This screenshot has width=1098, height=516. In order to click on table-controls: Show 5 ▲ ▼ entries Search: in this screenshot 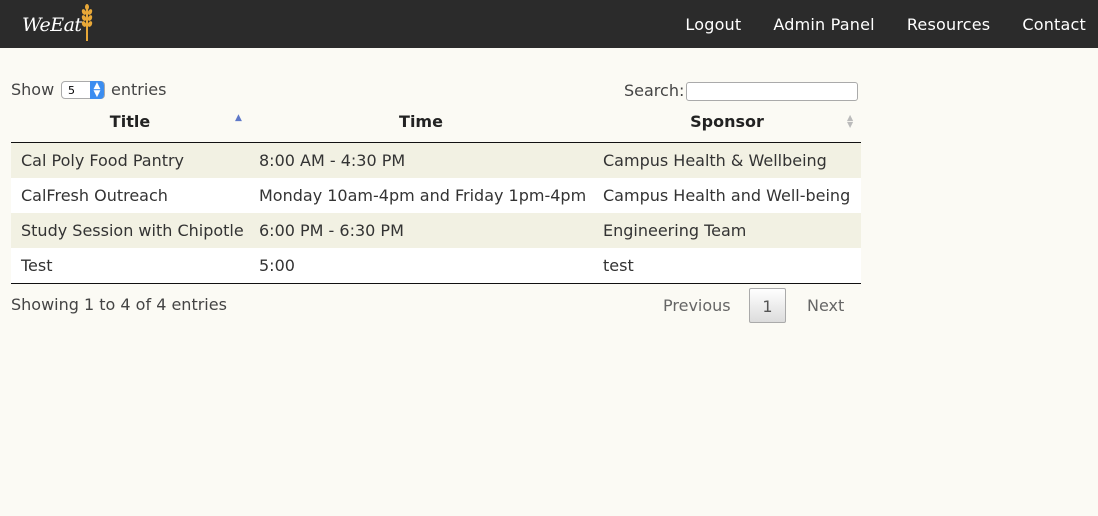, I will do `click(435, 92)`.